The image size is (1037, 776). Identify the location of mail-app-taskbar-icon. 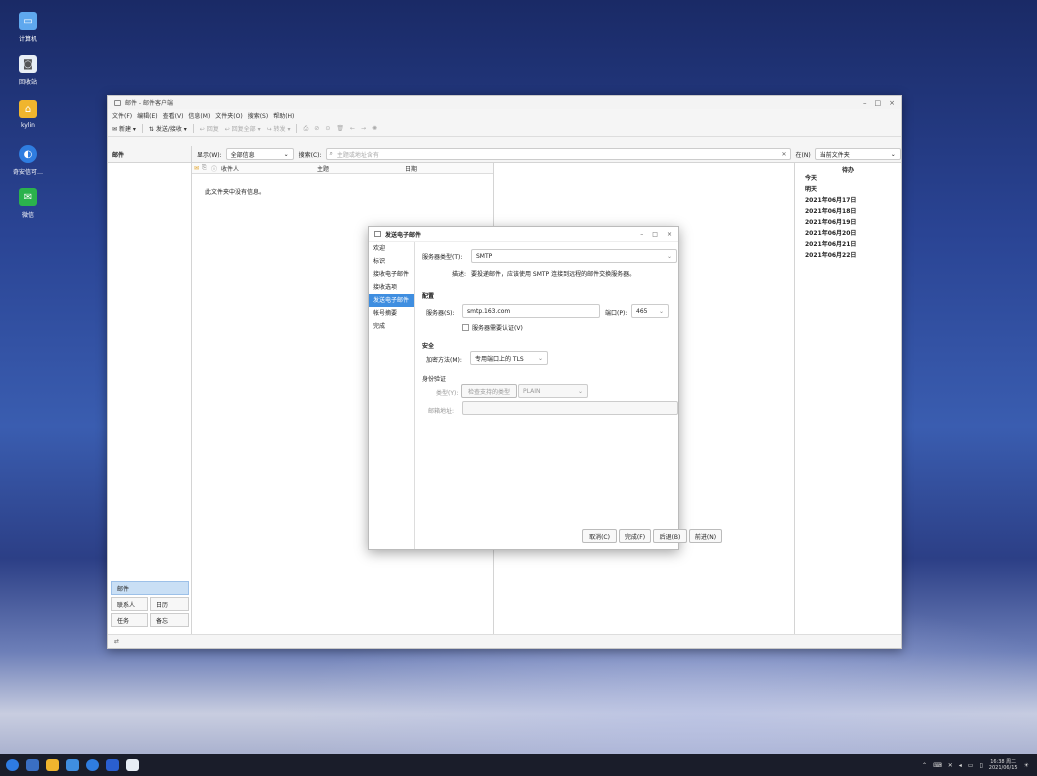
(132, 765).